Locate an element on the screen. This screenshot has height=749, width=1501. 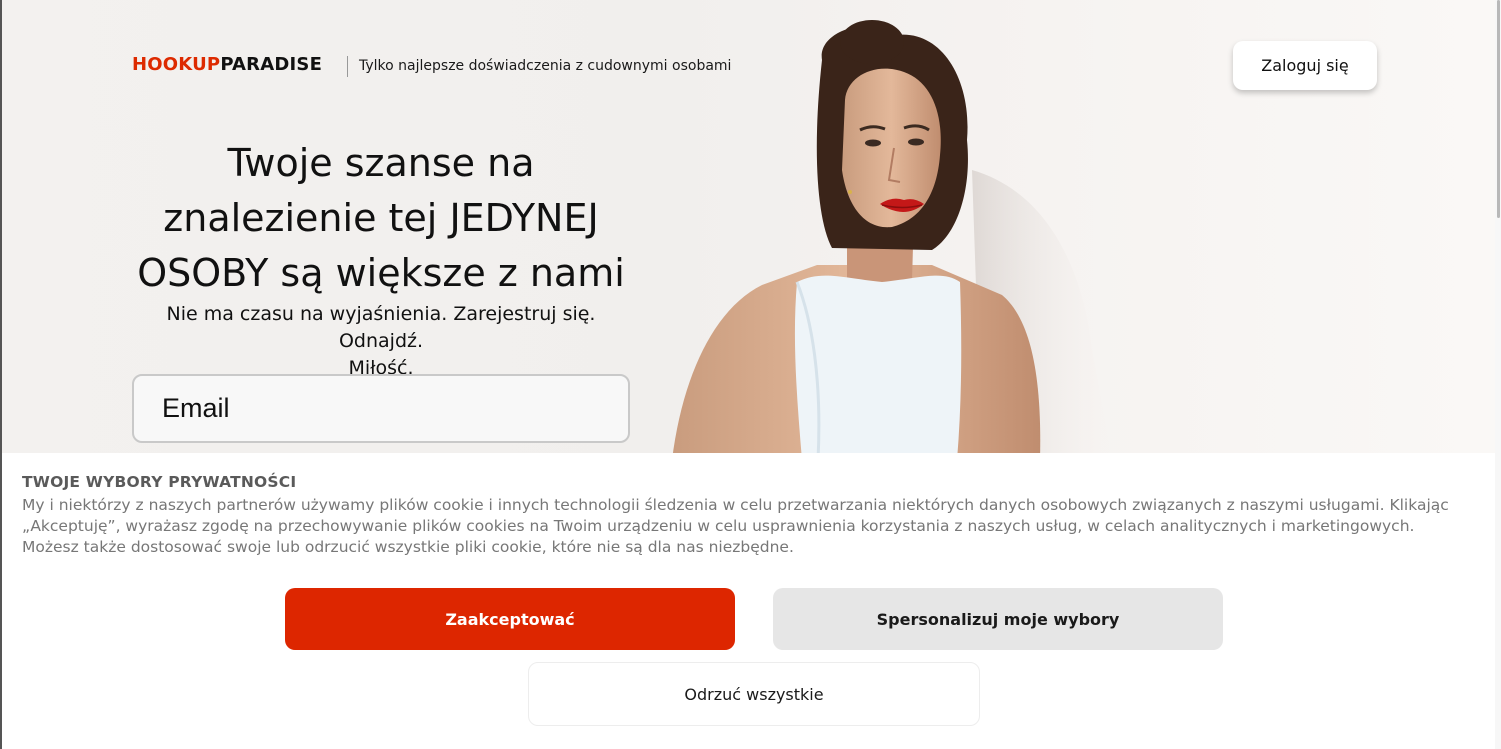
site-logo: HOOKUPPARADISE is located at coordinates (227, 64).